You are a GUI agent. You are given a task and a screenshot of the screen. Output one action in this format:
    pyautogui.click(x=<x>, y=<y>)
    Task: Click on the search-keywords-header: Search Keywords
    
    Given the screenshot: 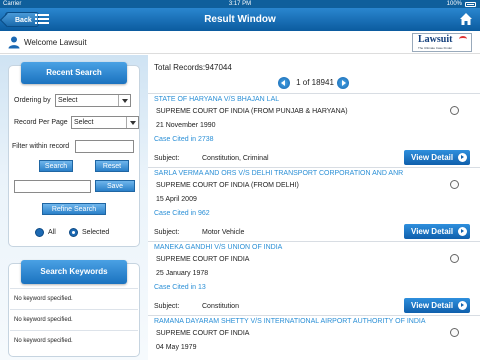 What is the action you would take?
    pyautogui.click(x=74, y=272)
    